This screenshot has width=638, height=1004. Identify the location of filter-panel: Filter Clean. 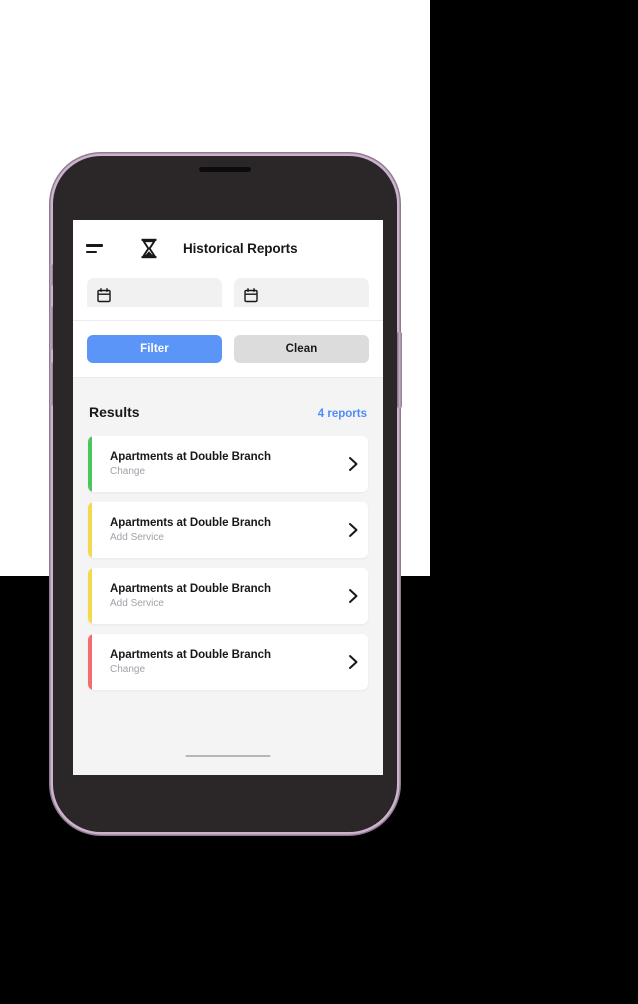
(228, 327).